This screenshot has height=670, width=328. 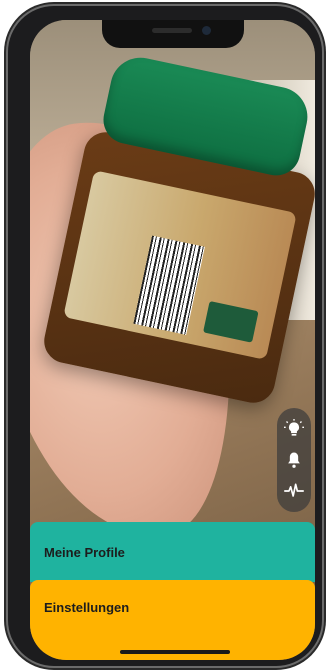 What do you see at coordinates (294, 491) in the screenshot?
I see `waveform-icon` at bounding box center [294, 491].